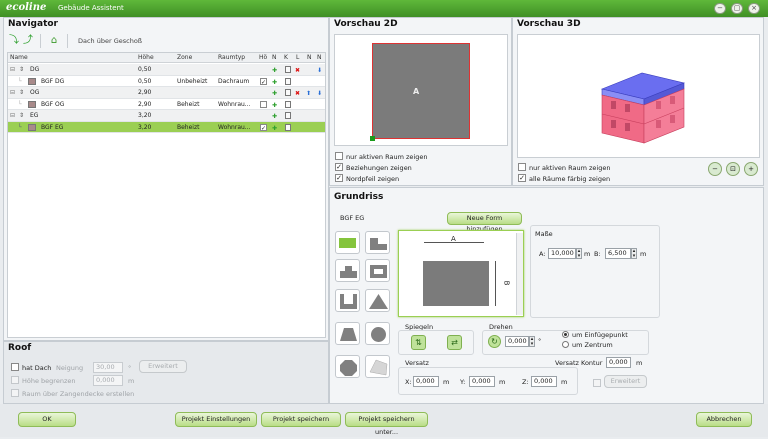  Describe the element at coordinates (339, 178) in the screenshot. I see `show-north-arrow-checkbox: ✓` at that location.